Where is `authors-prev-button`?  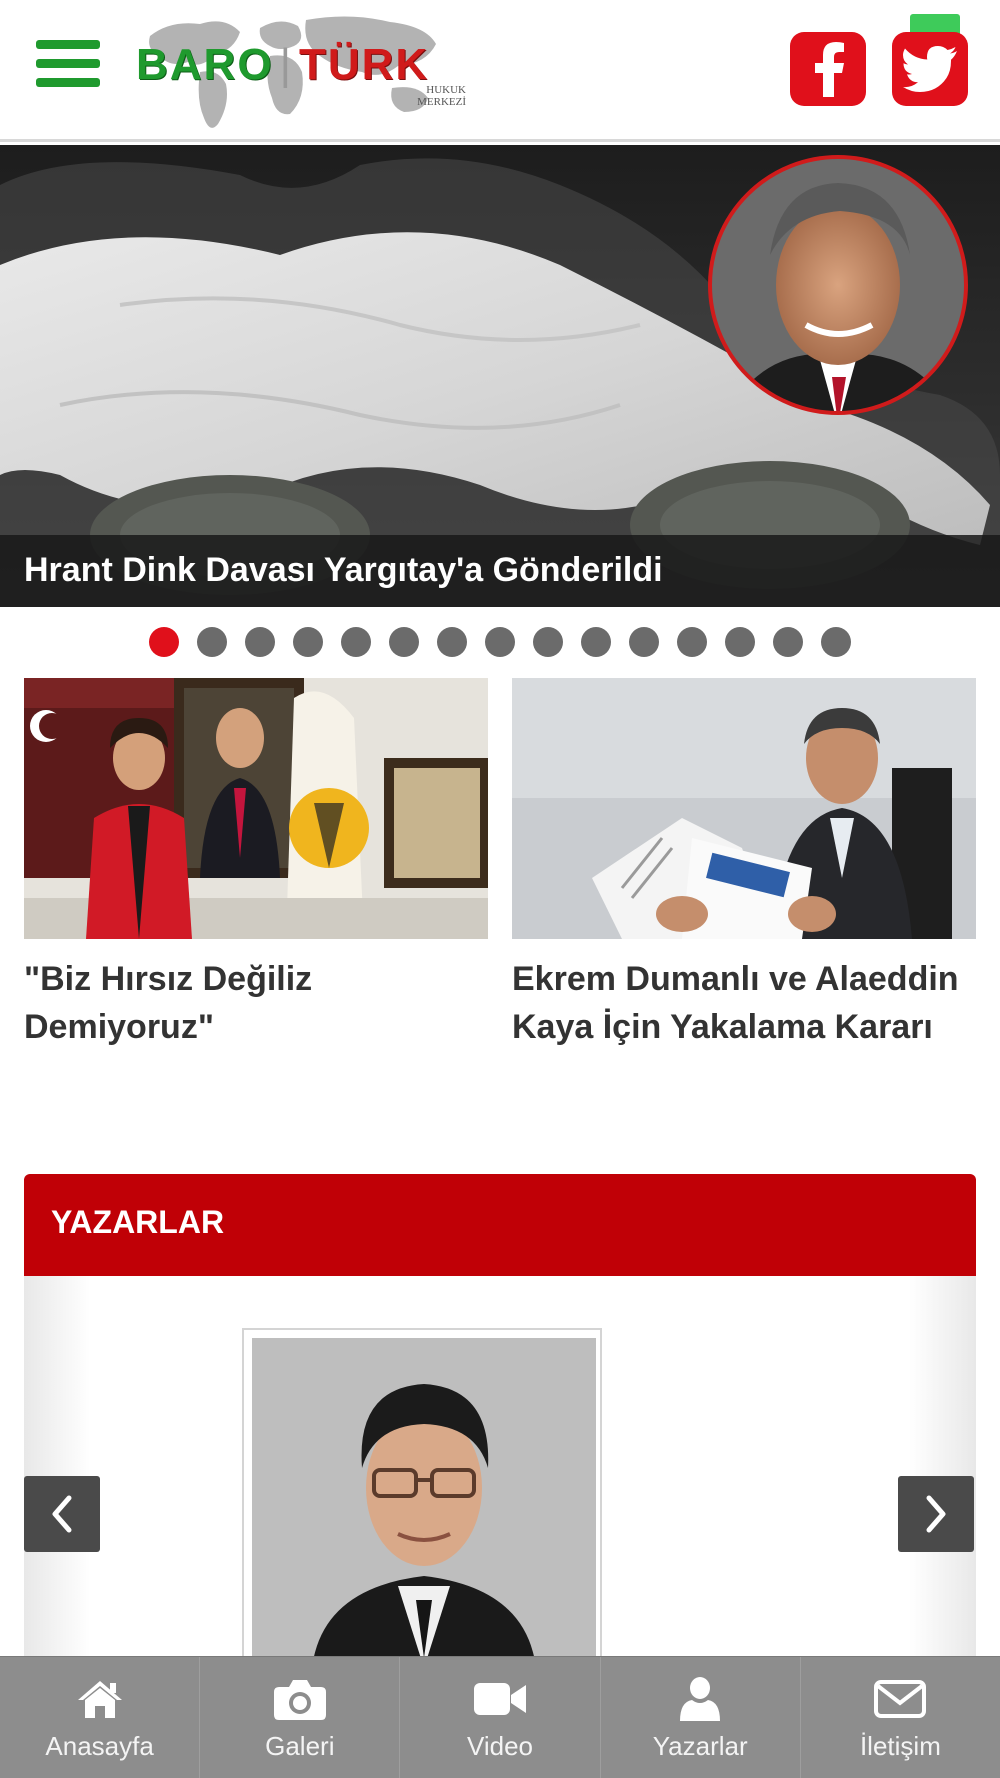
authors-prev-button is located at coordinates (62, 1514).